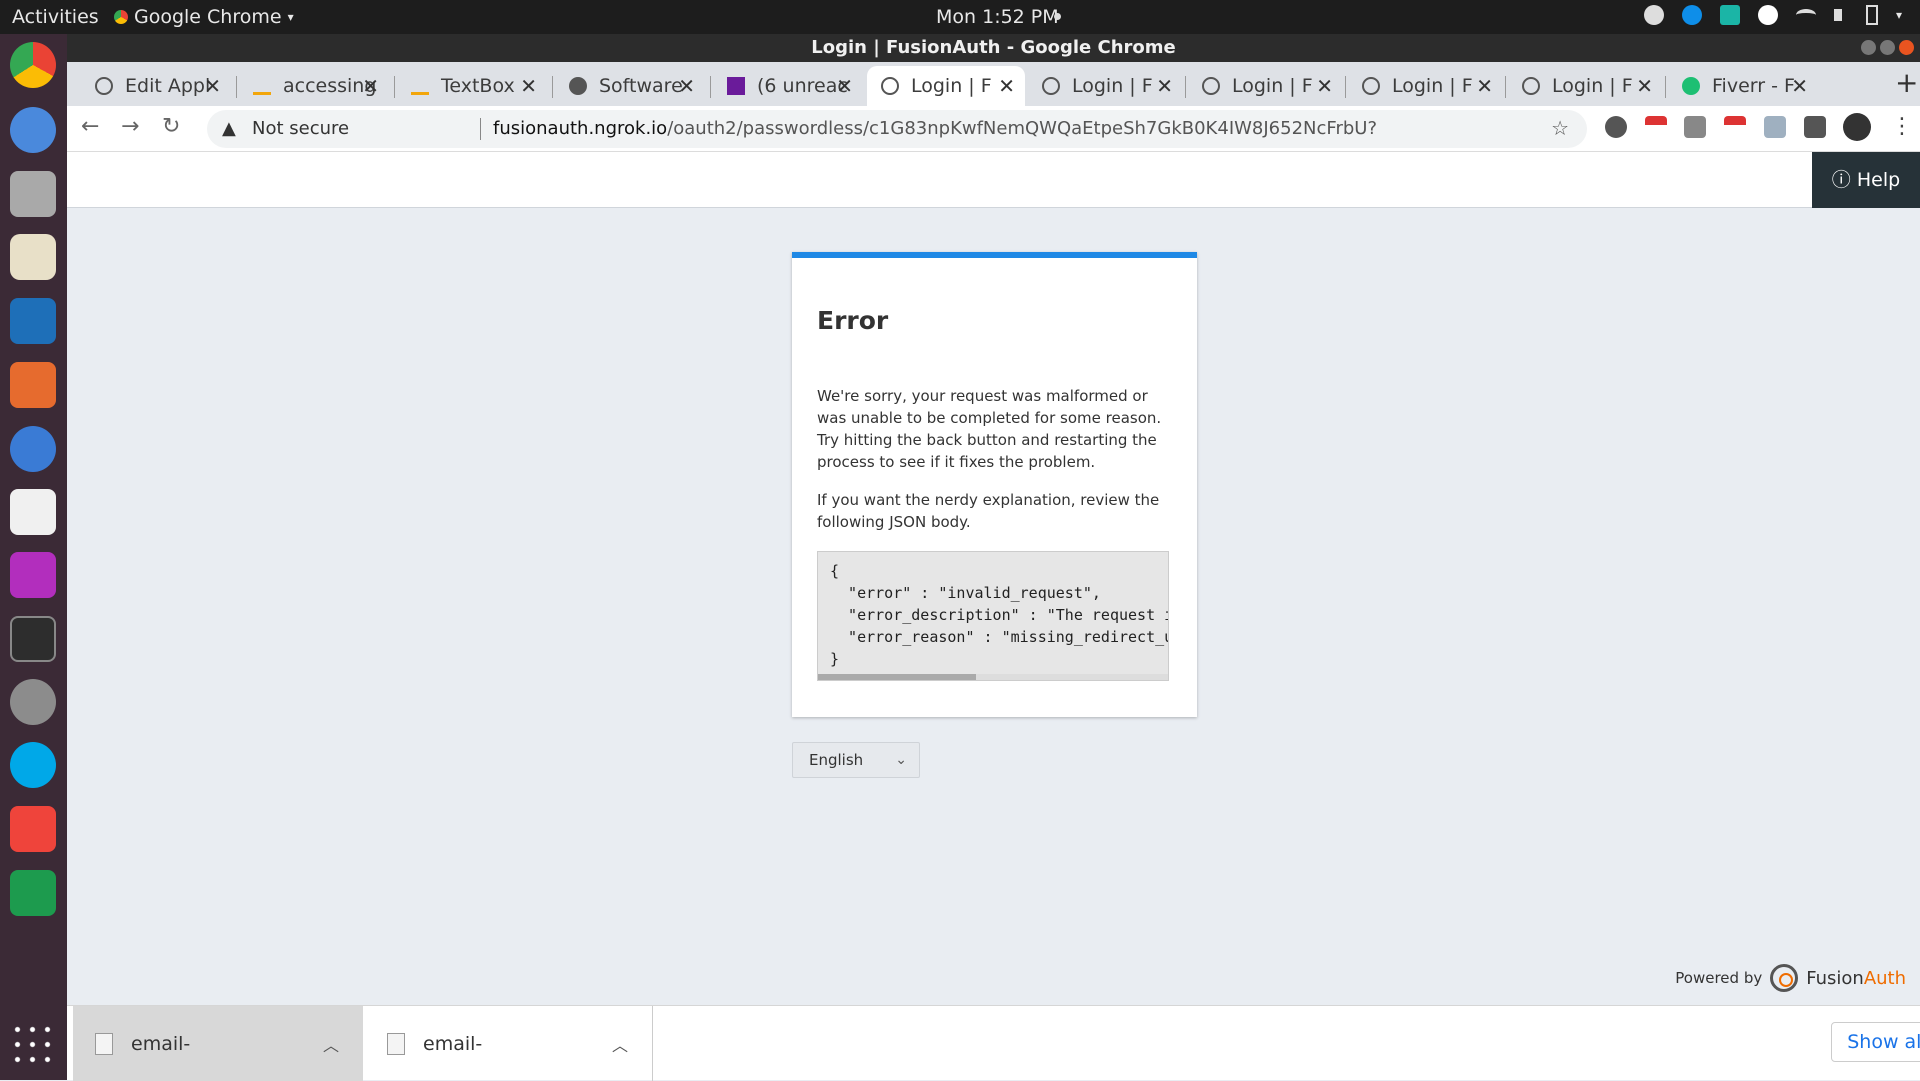  Describe the element at coordinates (33, 1045) in the screenshot. I see `show-apps-icon` at that location.